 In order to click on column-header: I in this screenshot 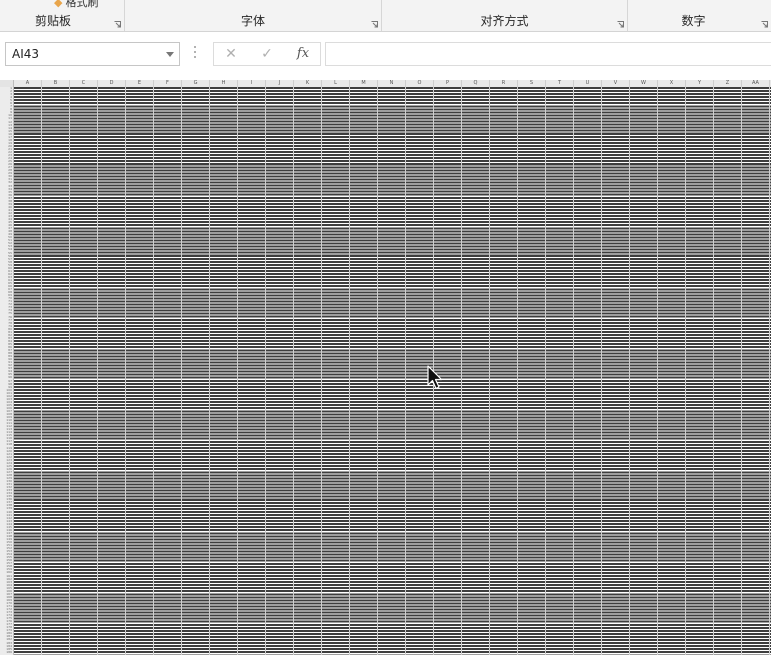, I will do `click(252, 83)`.